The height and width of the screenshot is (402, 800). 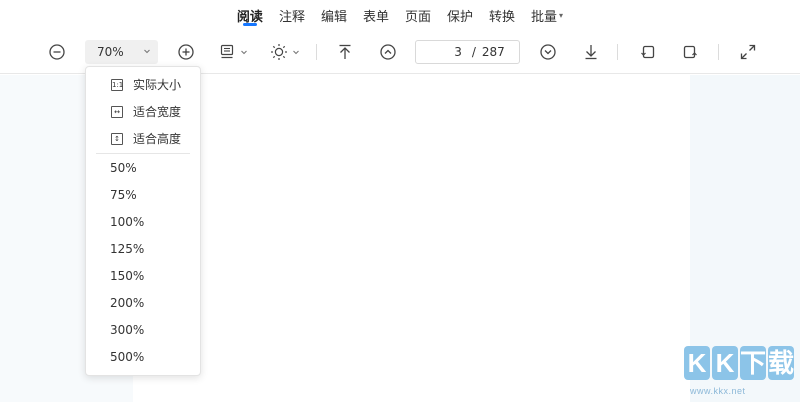 I want to click on page-layout-icon, so click(x=227, y=51).